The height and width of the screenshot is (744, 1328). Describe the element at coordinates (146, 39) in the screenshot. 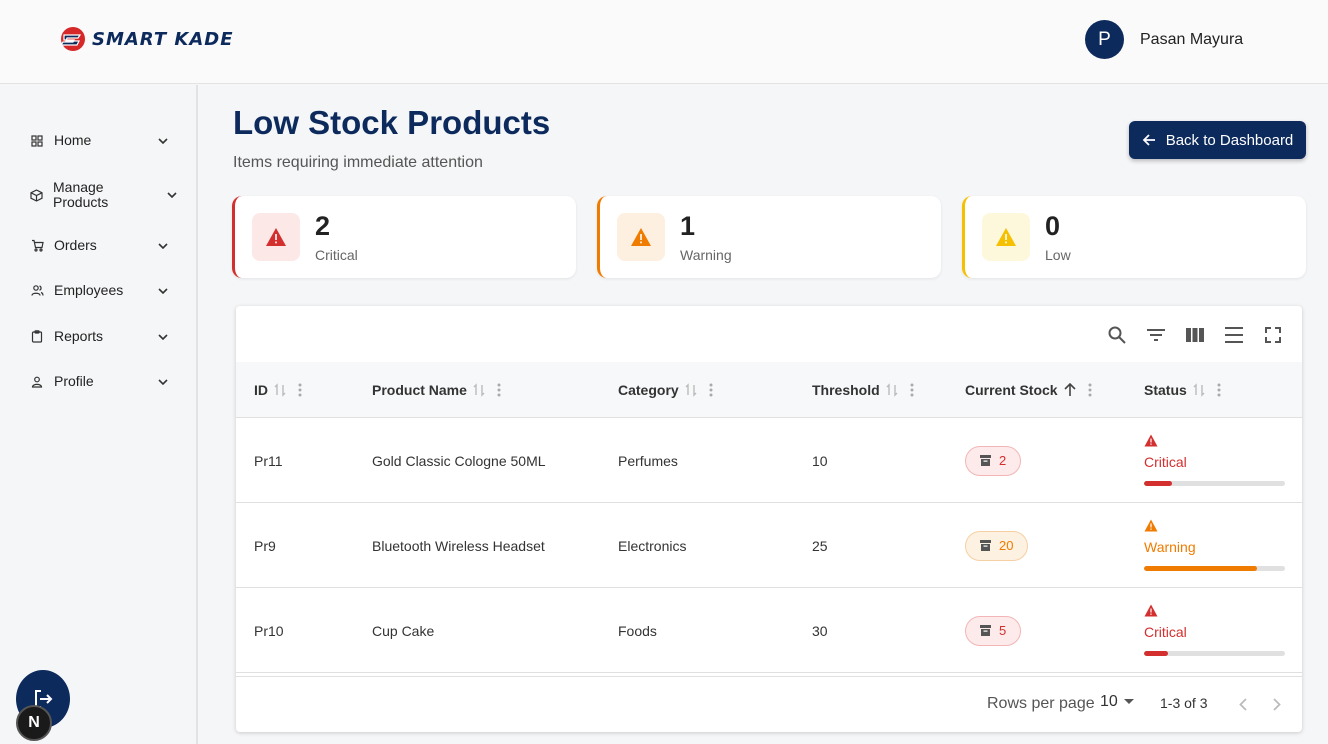

I see `logo: SMART KADE` at that location.